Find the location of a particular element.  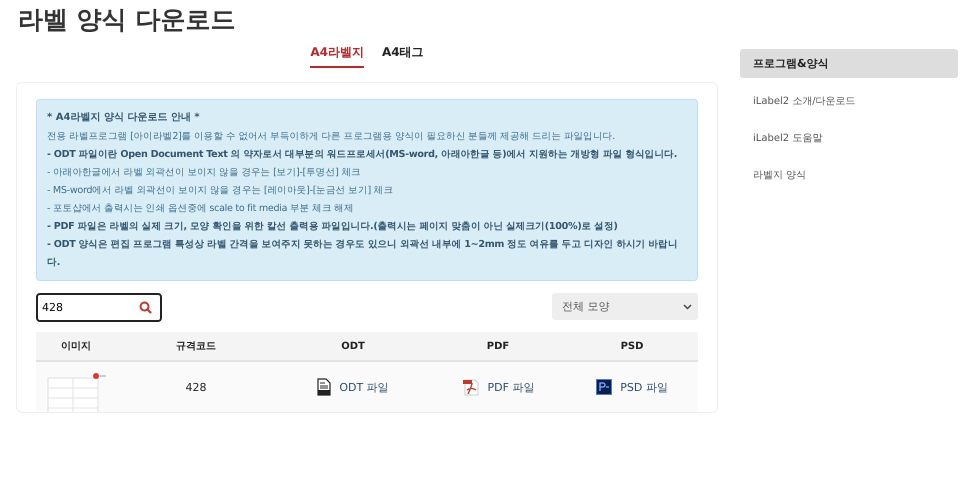

column-header: 규격코드 is located at coordinates (196, 346).